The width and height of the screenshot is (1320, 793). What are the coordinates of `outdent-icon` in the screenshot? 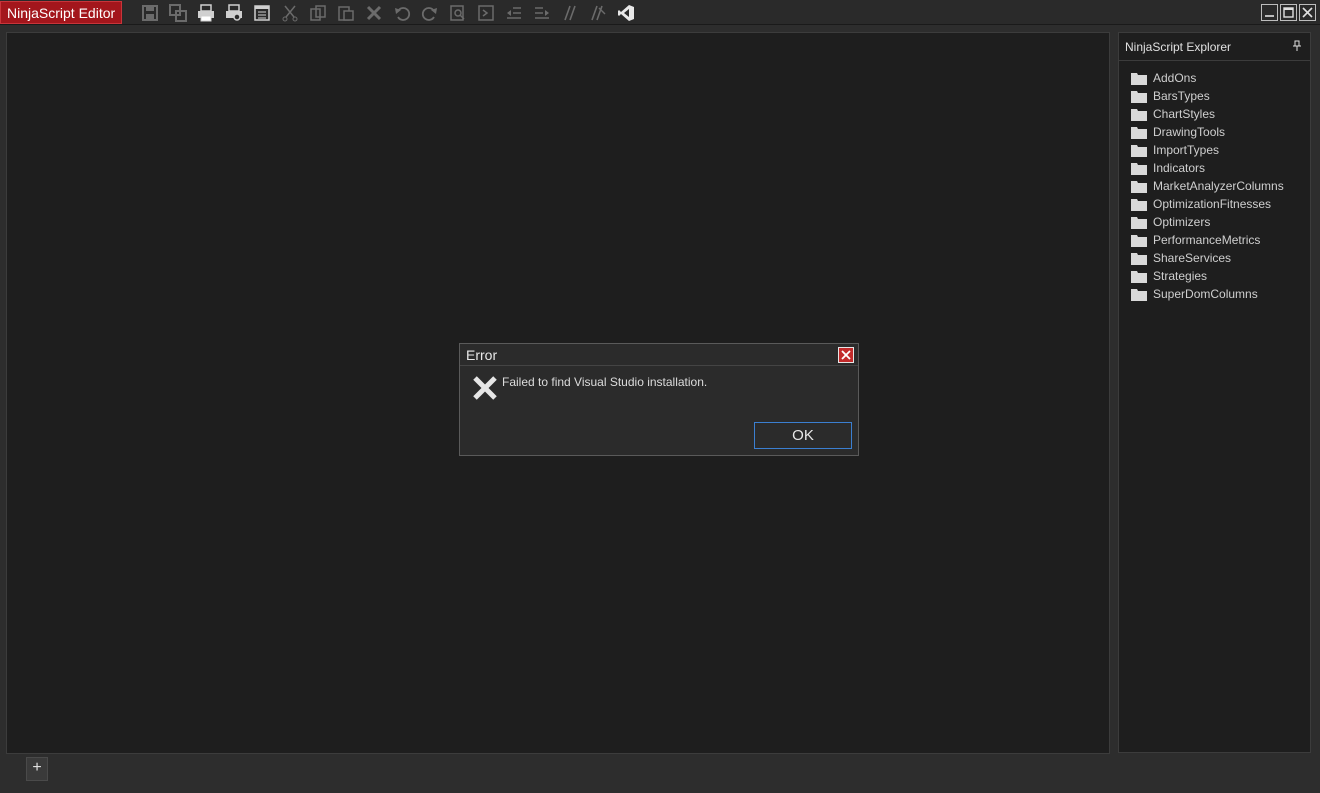 It's located at (514, 13).